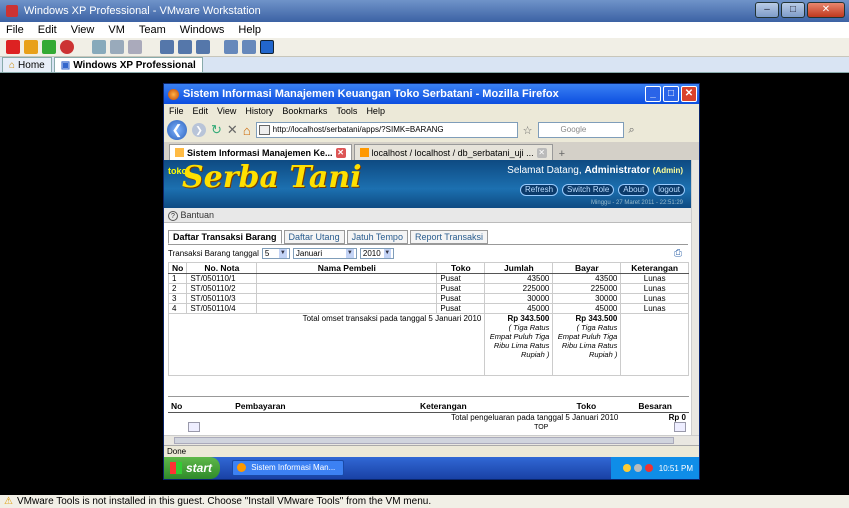 The width and height of the screenshot is (849, 508). What do you see at coordinates (793, 10) in the screenshot?
I see `maximize-button: □` at bounding box center [793, 10].